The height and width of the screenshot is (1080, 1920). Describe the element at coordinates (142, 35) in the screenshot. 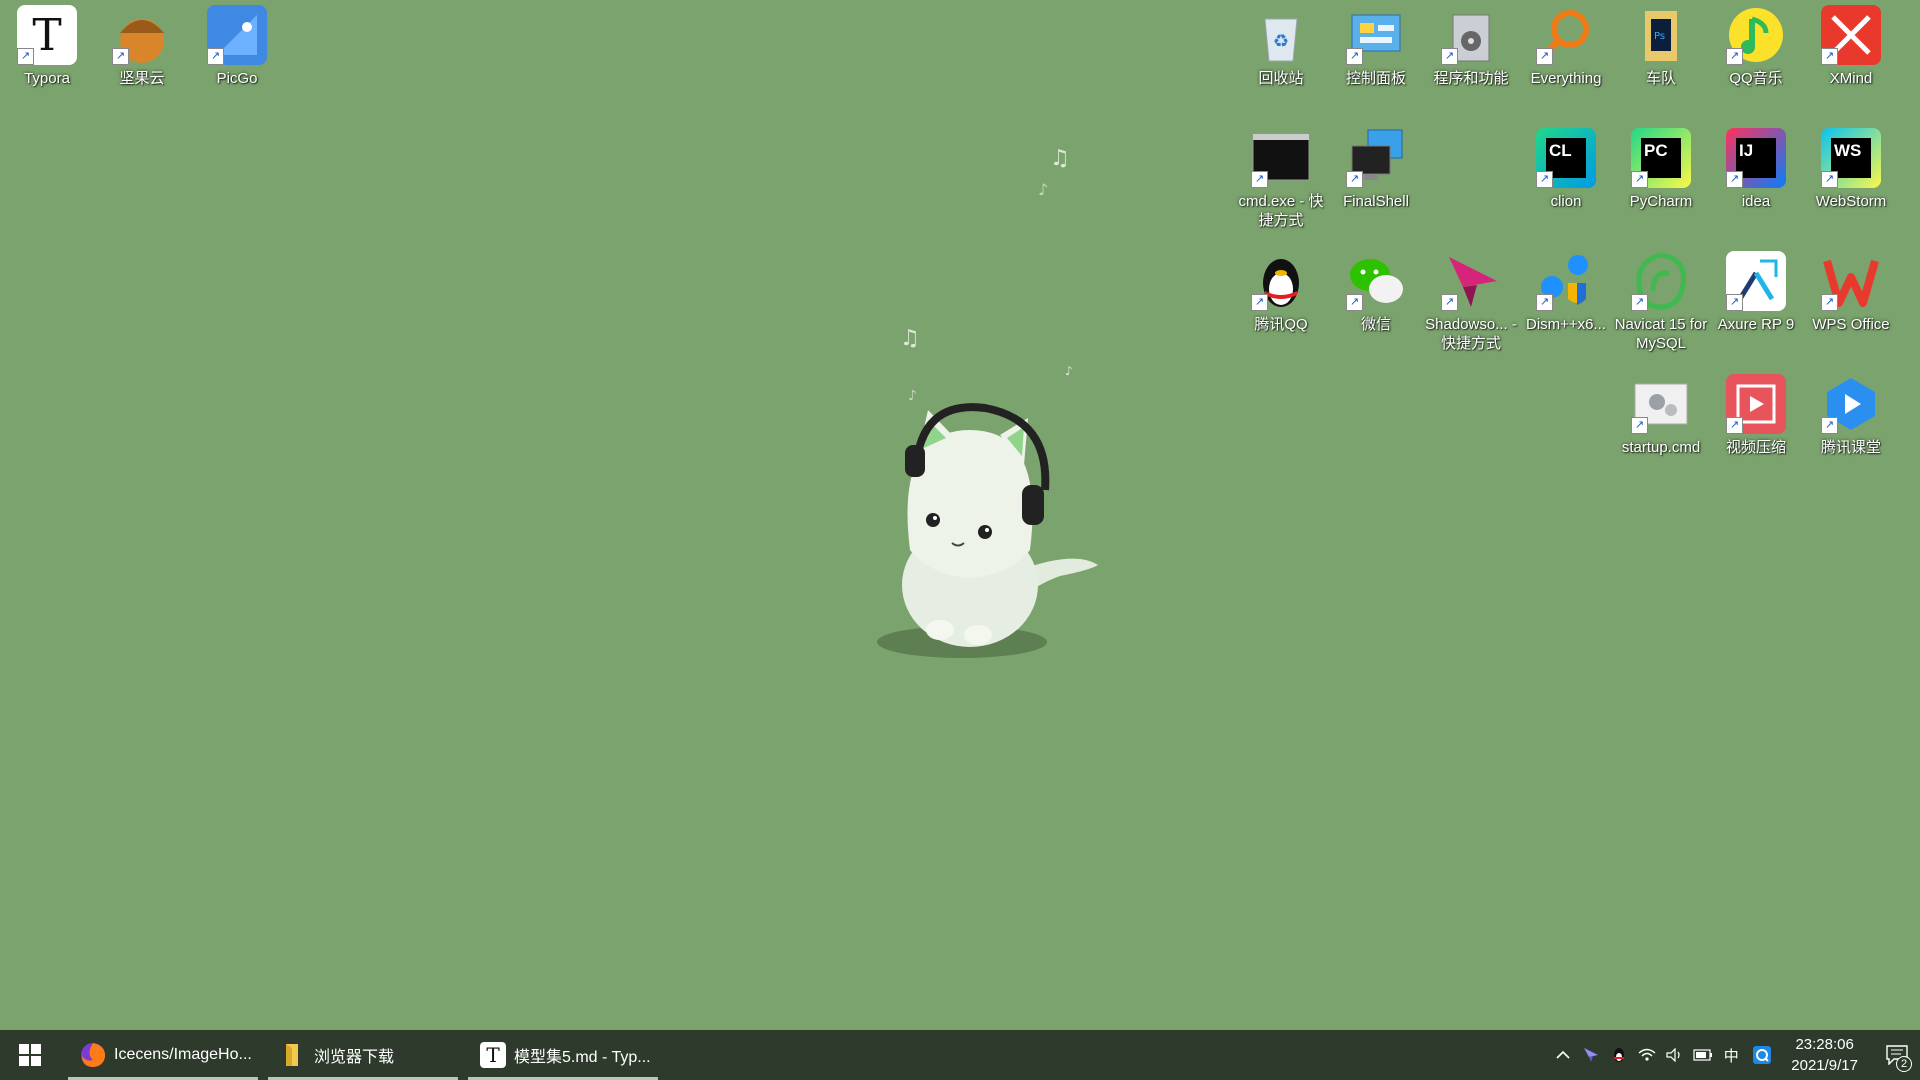

I see `nutstore-icon: ↗` at that location.